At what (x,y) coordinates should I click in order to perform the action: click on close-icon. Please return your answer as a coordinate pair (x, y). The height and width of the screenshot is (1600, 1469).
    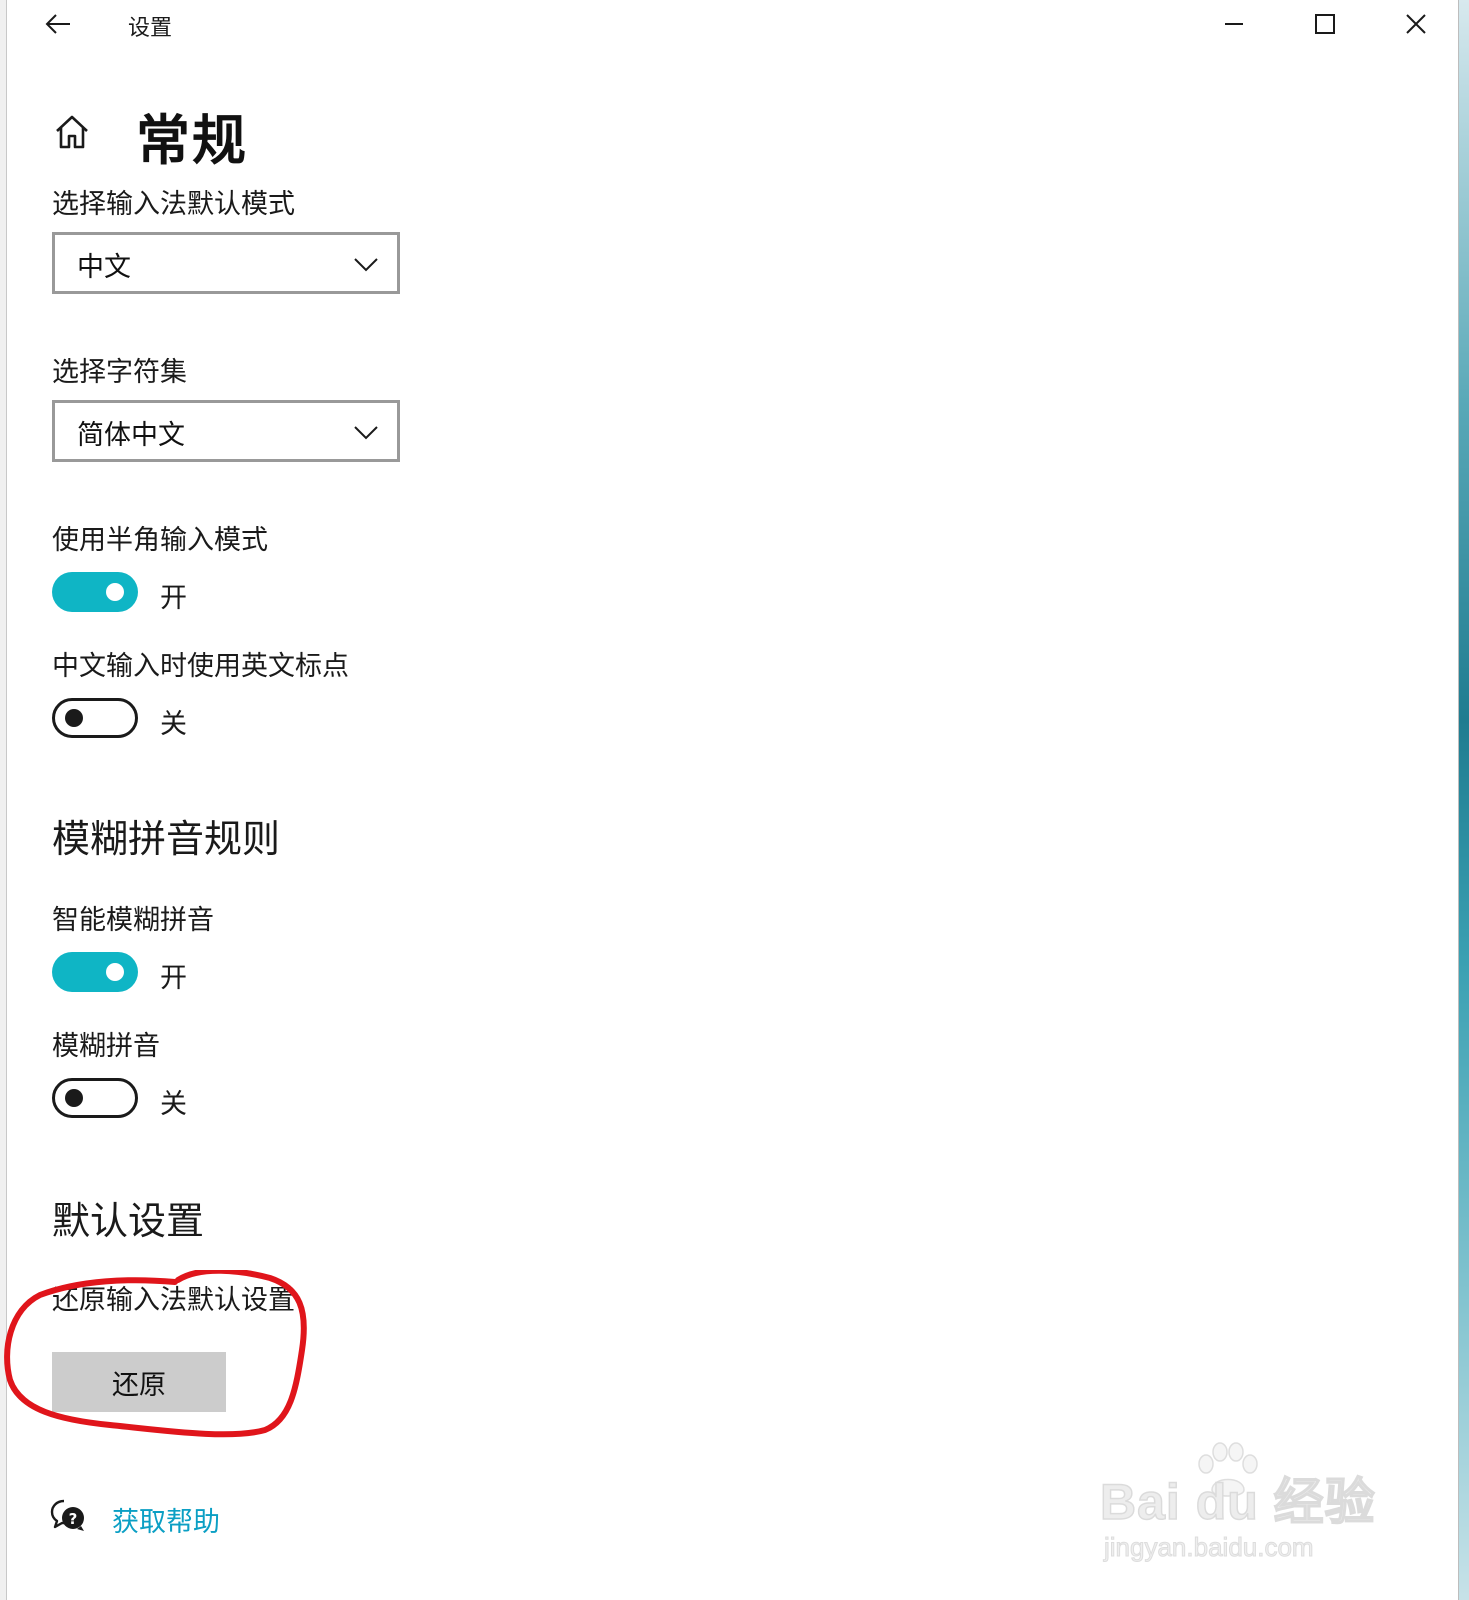
    Looking at the image, I should click on (1416, 24).